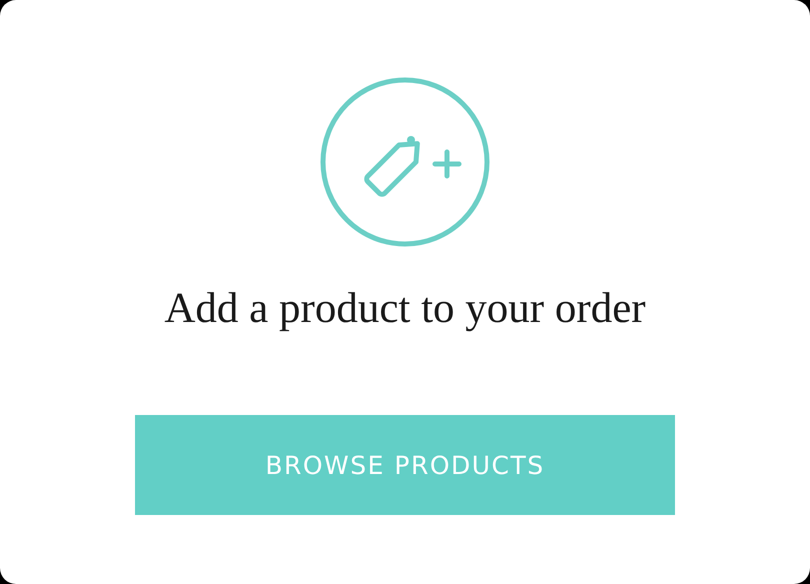 This screenshot has height=584, width=810. What do you see at coordinates (405, 162) in the screenshot?
I see `tag-add-icon` at bounding box center [405, 162].